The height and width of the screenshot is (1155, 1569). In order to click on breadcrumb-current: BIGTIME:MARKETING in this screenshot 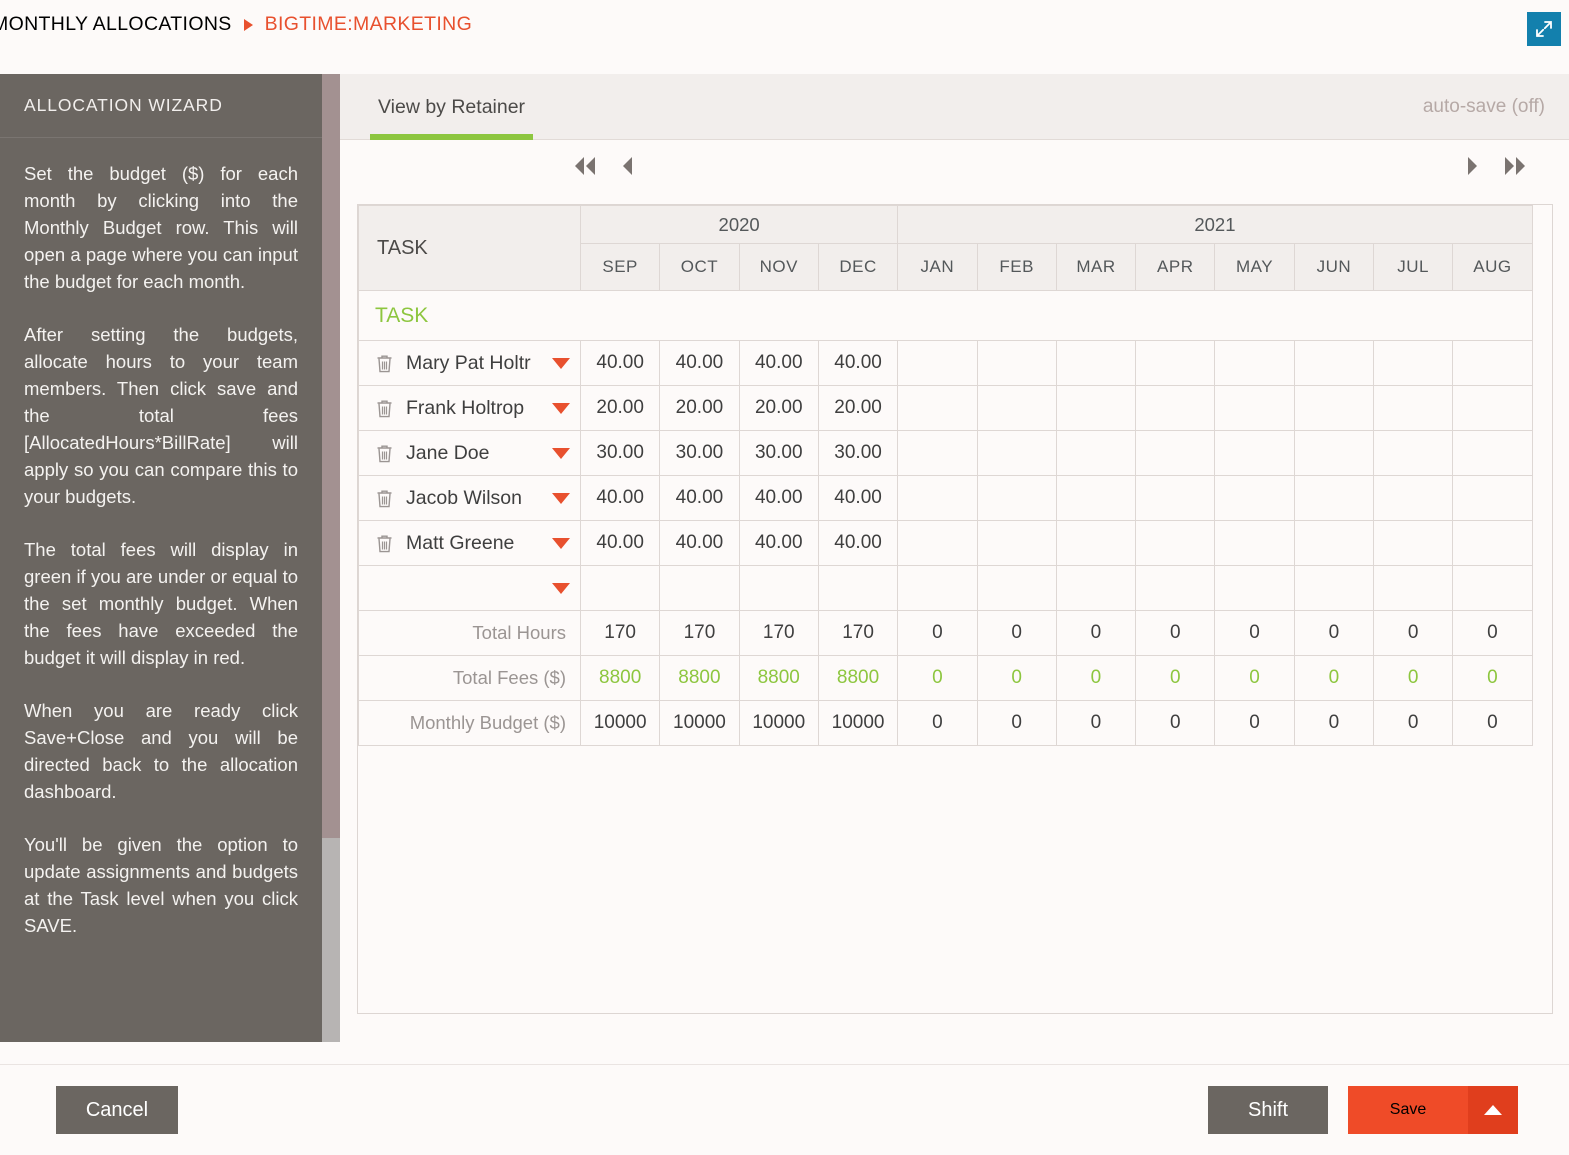, I will do `click(368, 24)`.